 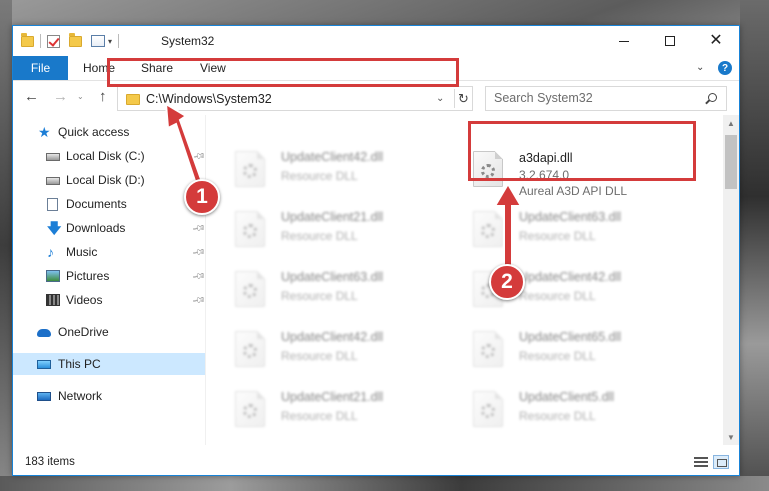 I want to click on sidebar-item-quick-access: ★ Quick access, so click(x=109, y=132).